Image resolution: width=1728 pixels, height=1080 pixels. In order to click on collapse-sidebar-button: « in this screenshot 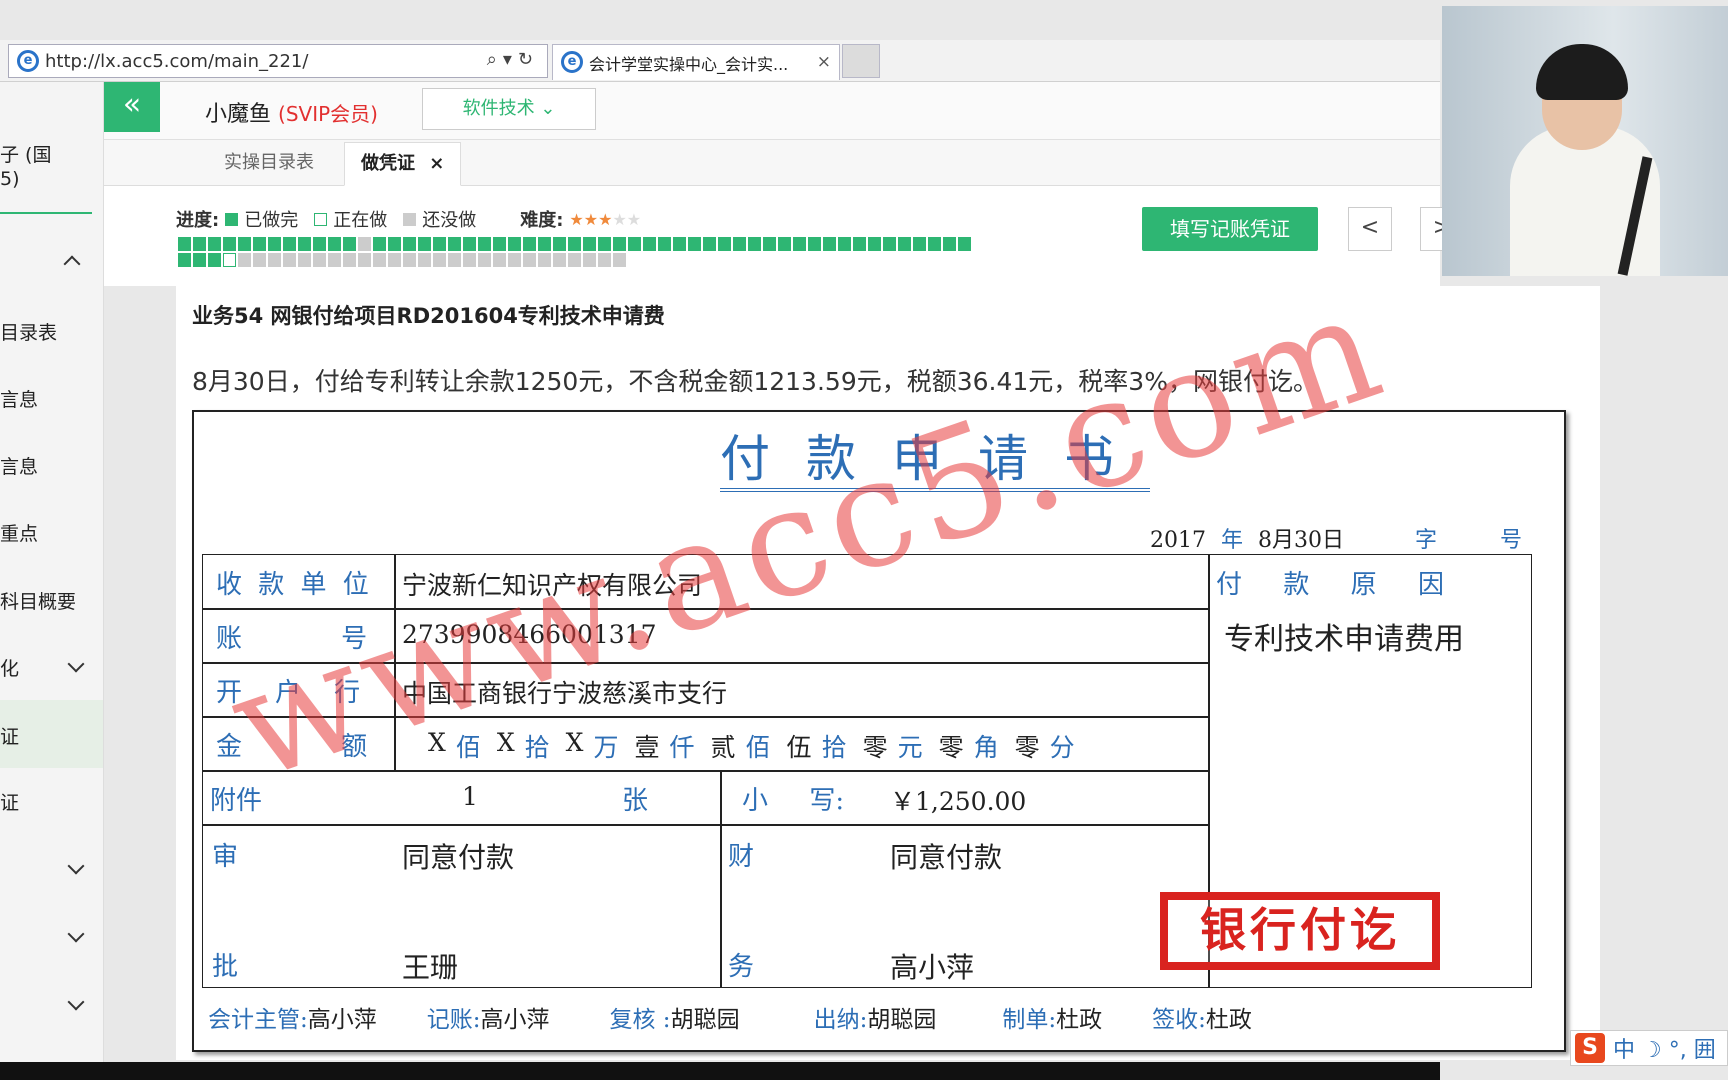, I will do `click(132, 107)`.